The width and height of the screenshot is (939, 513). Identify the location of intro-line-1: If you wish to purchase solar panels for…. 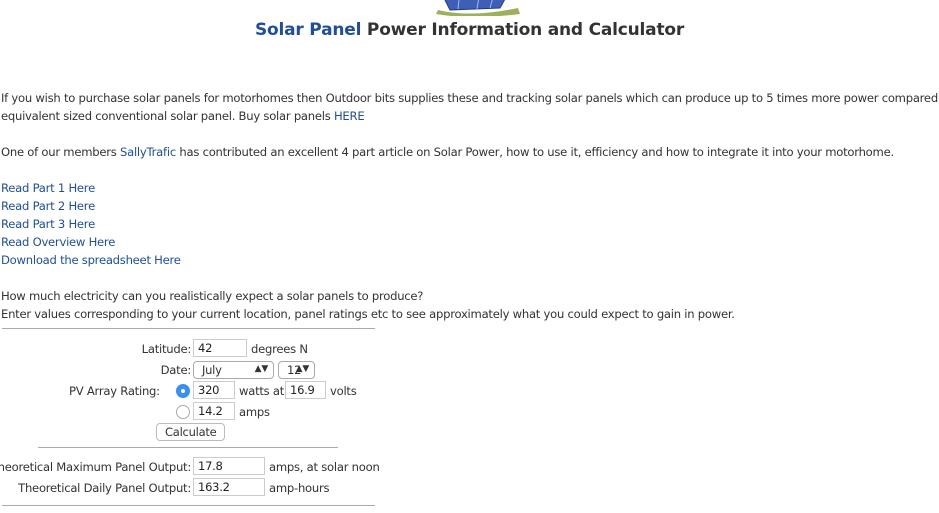
(470, 98).